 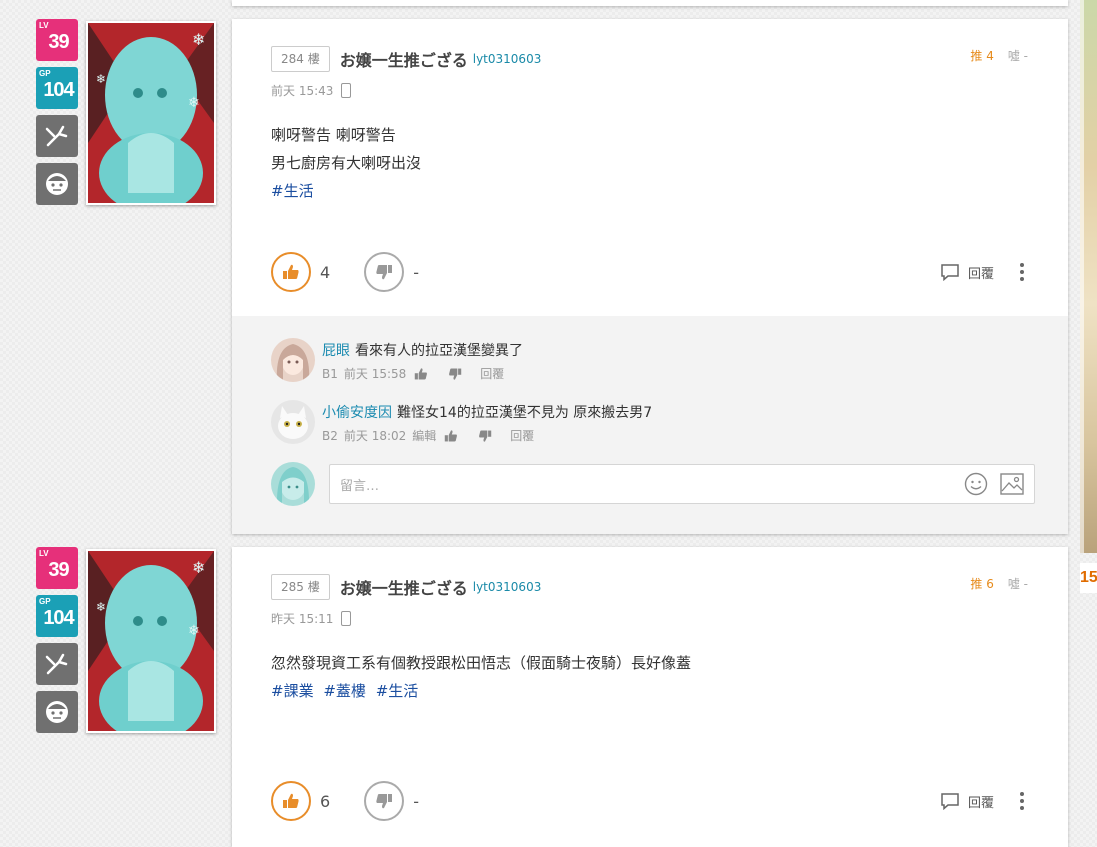 What do you see at coordinates (302, 619) in the screenshot?
I see `post-time: 昨天 15:11` at bounding box center [302, 619].